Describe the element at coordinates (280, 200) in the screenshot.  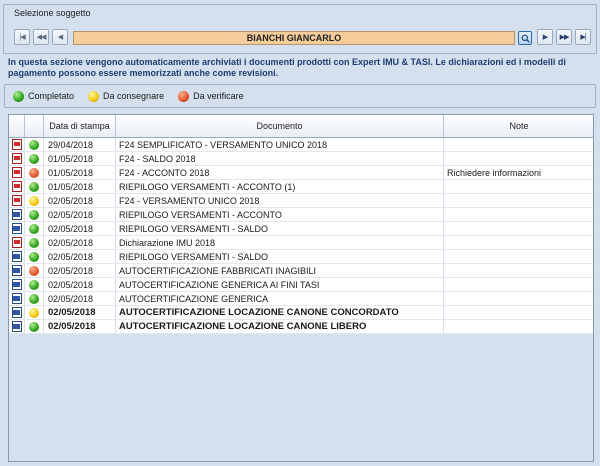
I see `document-cell: F24 - VERSAMENTO UNICO 2018` at that location.